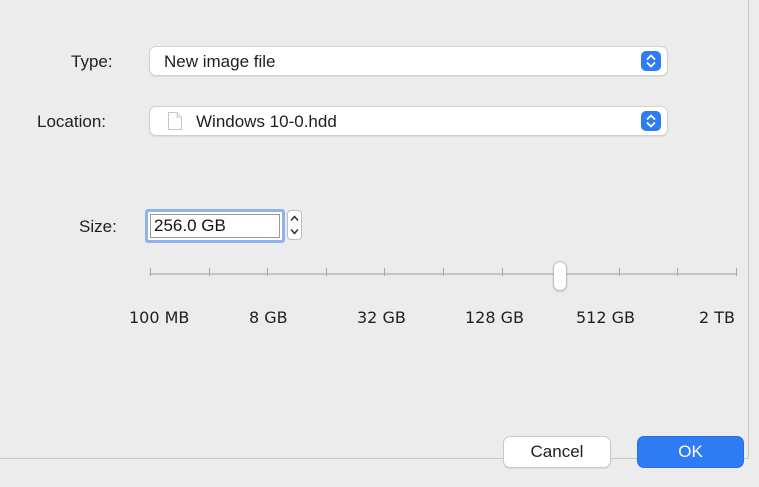  I want to click on chevron-down-icon, so click(294, 232).